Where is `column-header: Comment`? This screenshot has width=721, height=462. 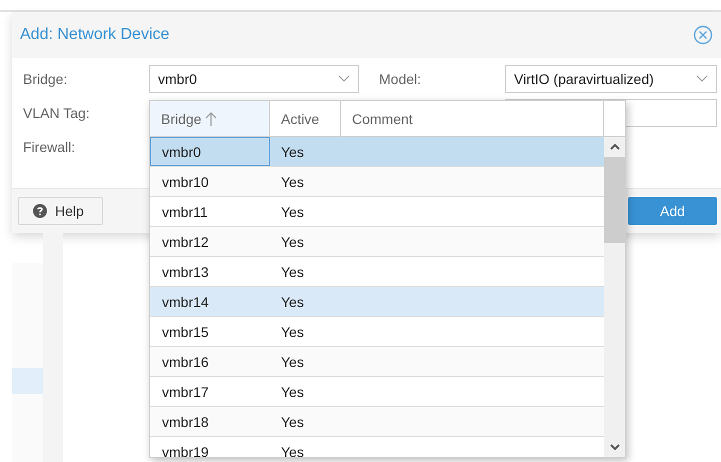 column-header: Comment is located at coordinates (472, 118).